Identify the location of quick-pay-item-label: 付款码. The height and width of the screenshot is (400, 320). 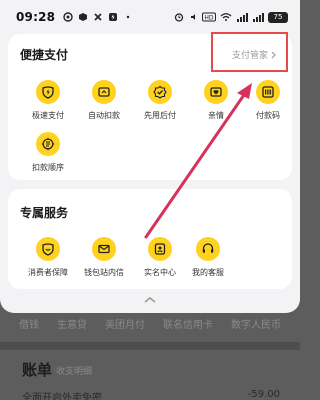
(268, 115).